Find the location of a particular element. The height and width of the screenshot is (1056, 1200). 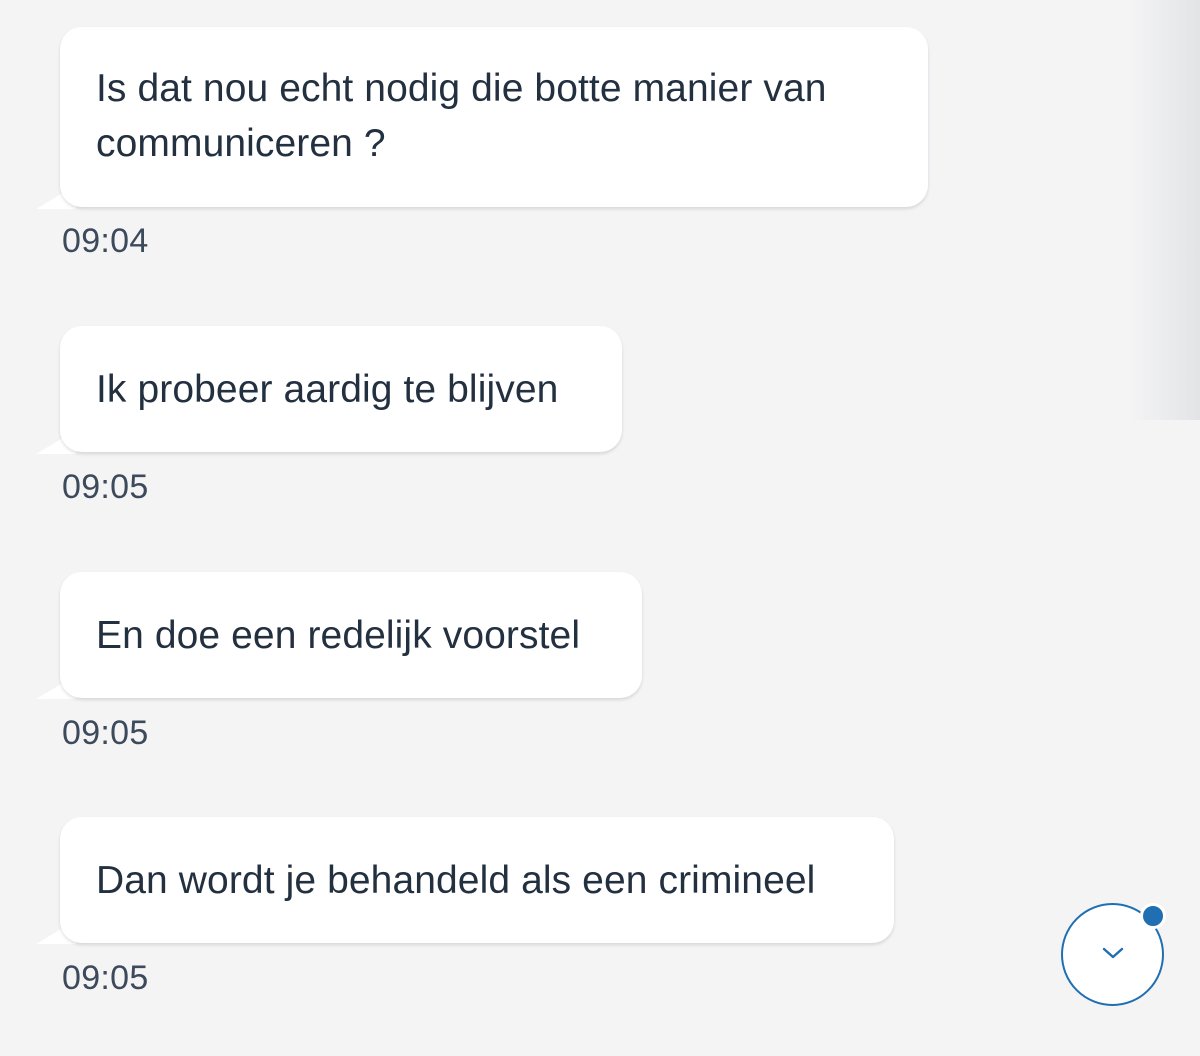

unread-indicator-dot is located at coordinates (1153, 916).